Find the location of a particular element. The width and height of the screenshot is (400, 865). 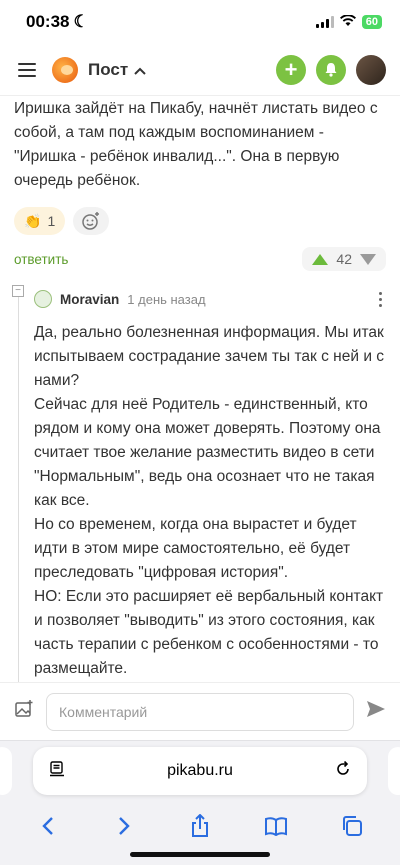

app-header: Пост + is located at coordinates (200, 70).